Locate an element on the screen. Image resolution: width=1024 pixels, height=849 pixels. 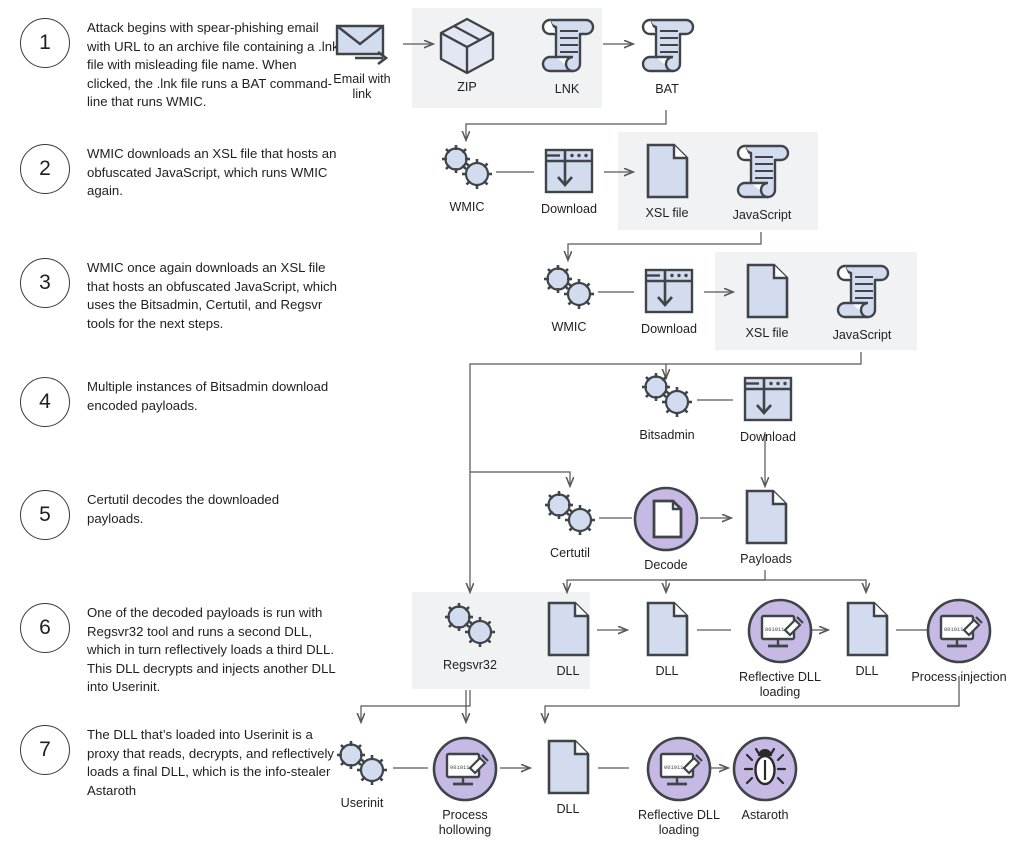
node-process-injection-label: Process injection is located at coordinates (959, 677).